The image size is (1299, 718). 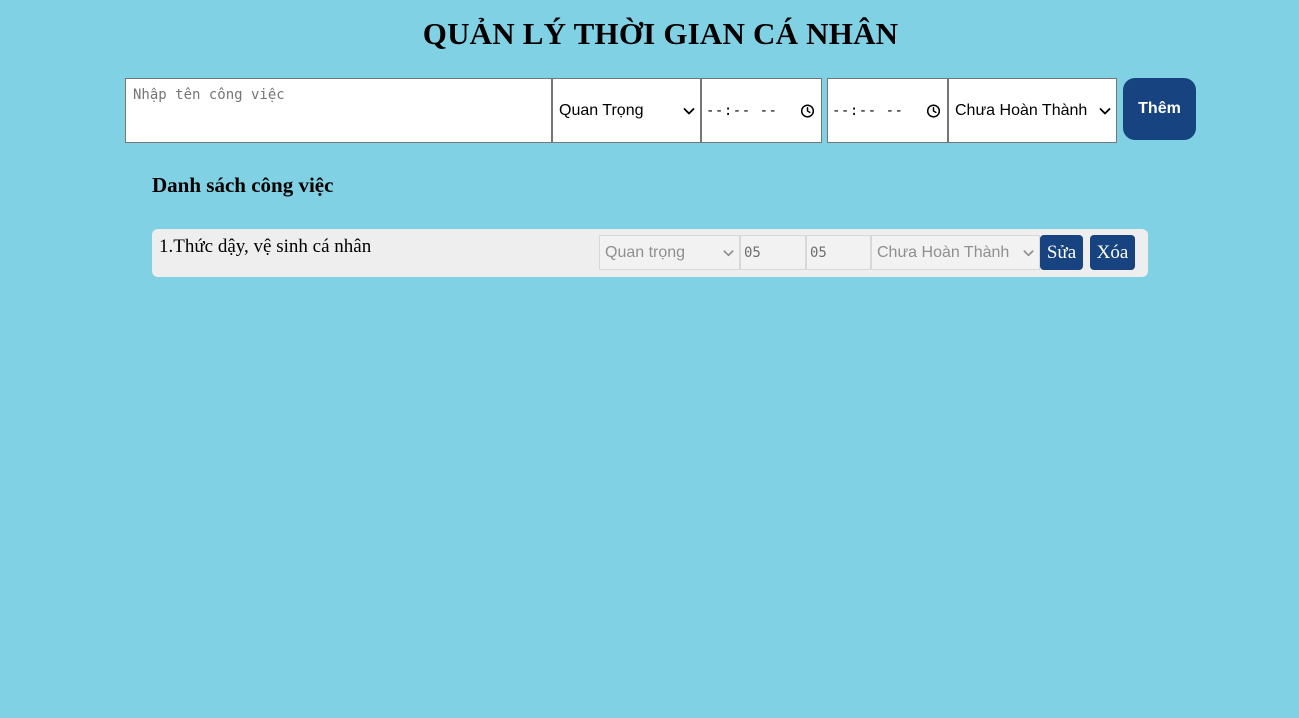 What do you see at coordinates (1021, 110) in the screenshot?
I see `status-select-value: Chưa Hoàn Thành` at bounding box center [1021, 110].